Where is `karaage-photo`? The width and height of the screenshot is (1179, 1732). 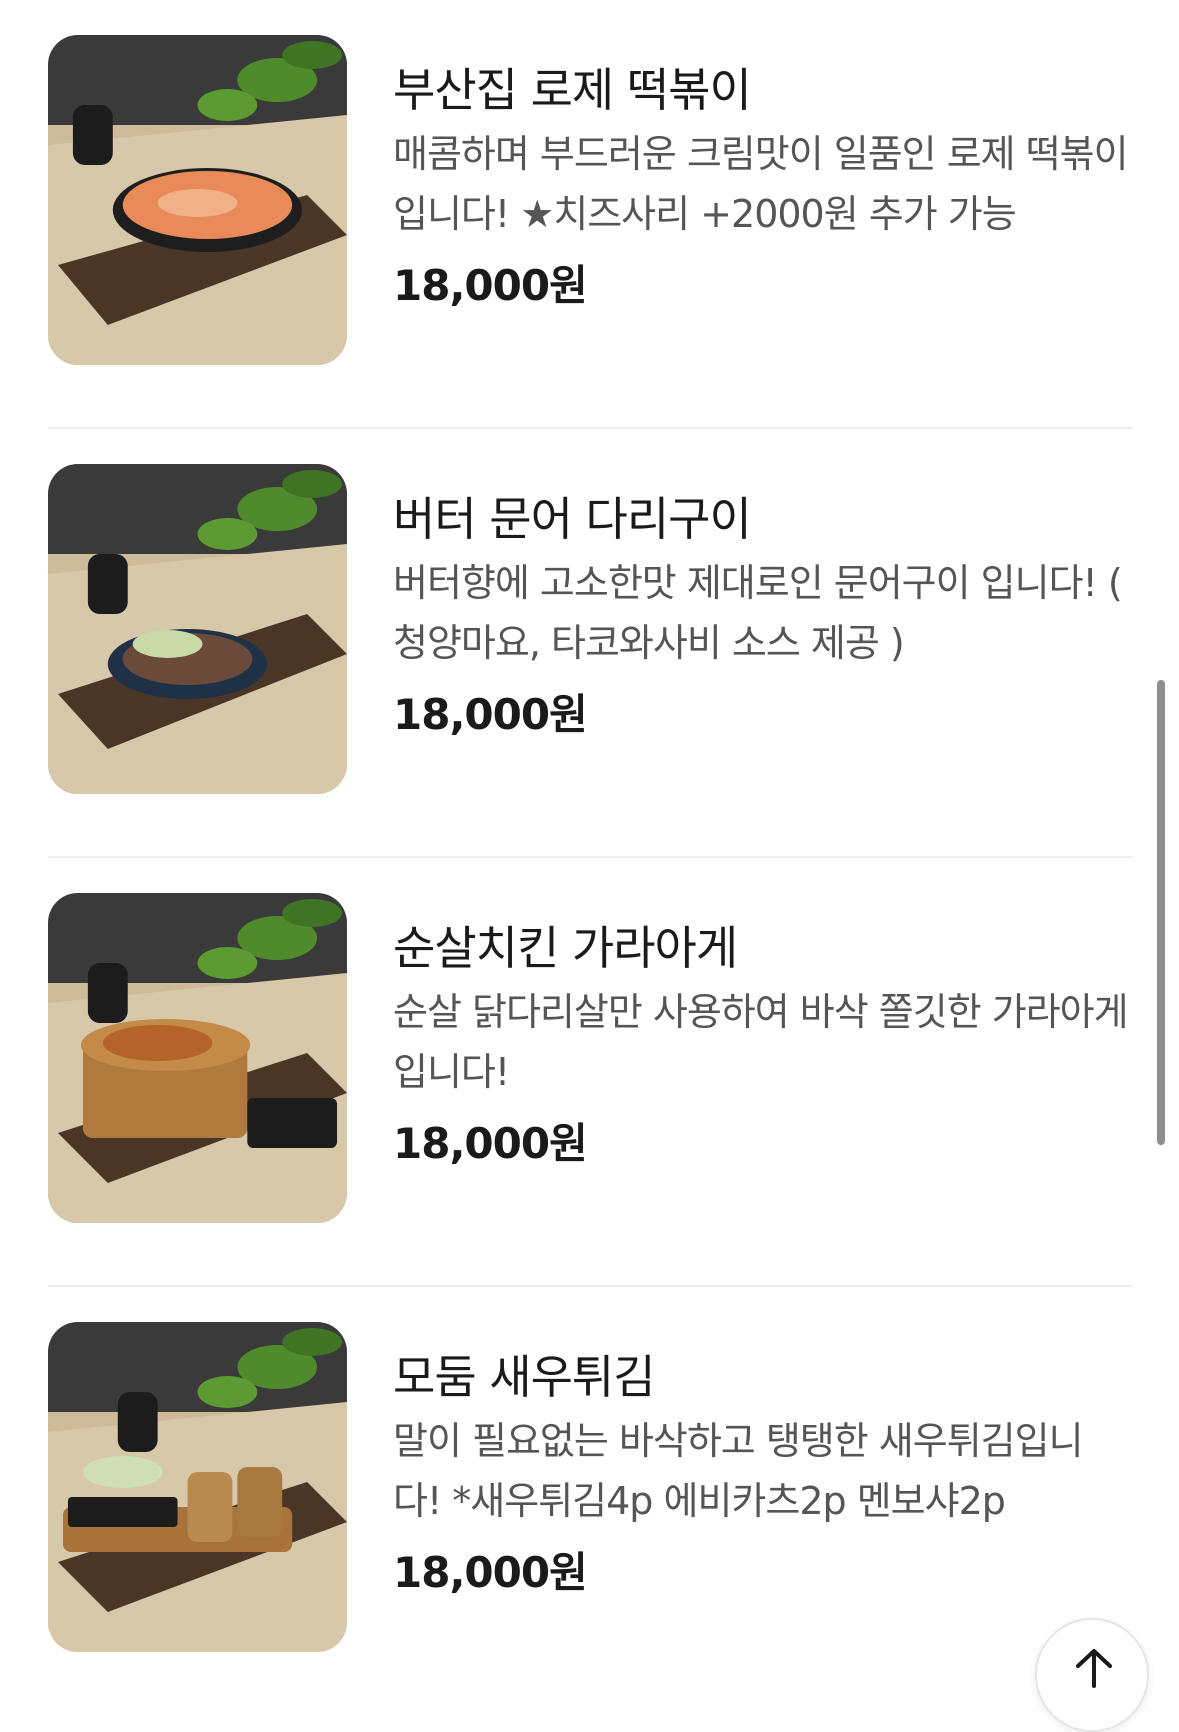 karaage-photo is located at coordinates (197, 1058).